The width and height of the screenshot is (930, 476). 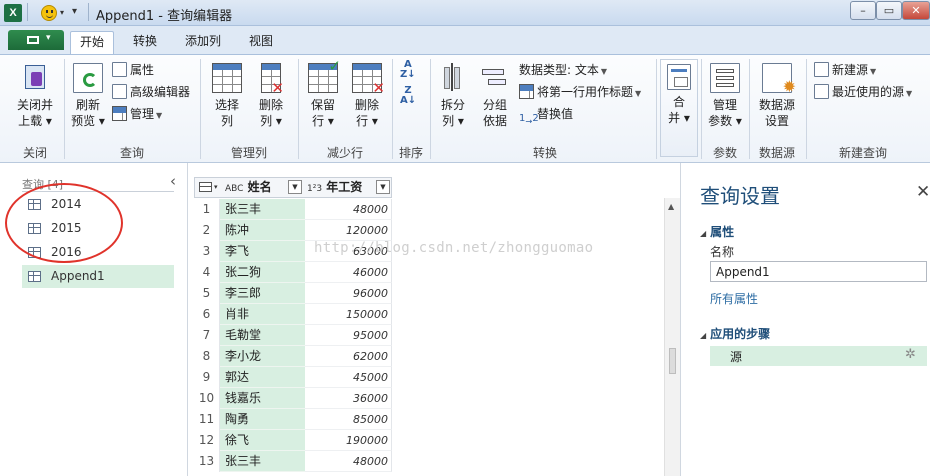 I want to click on close-pane-icon: ✕, so click(x=923, y=192).